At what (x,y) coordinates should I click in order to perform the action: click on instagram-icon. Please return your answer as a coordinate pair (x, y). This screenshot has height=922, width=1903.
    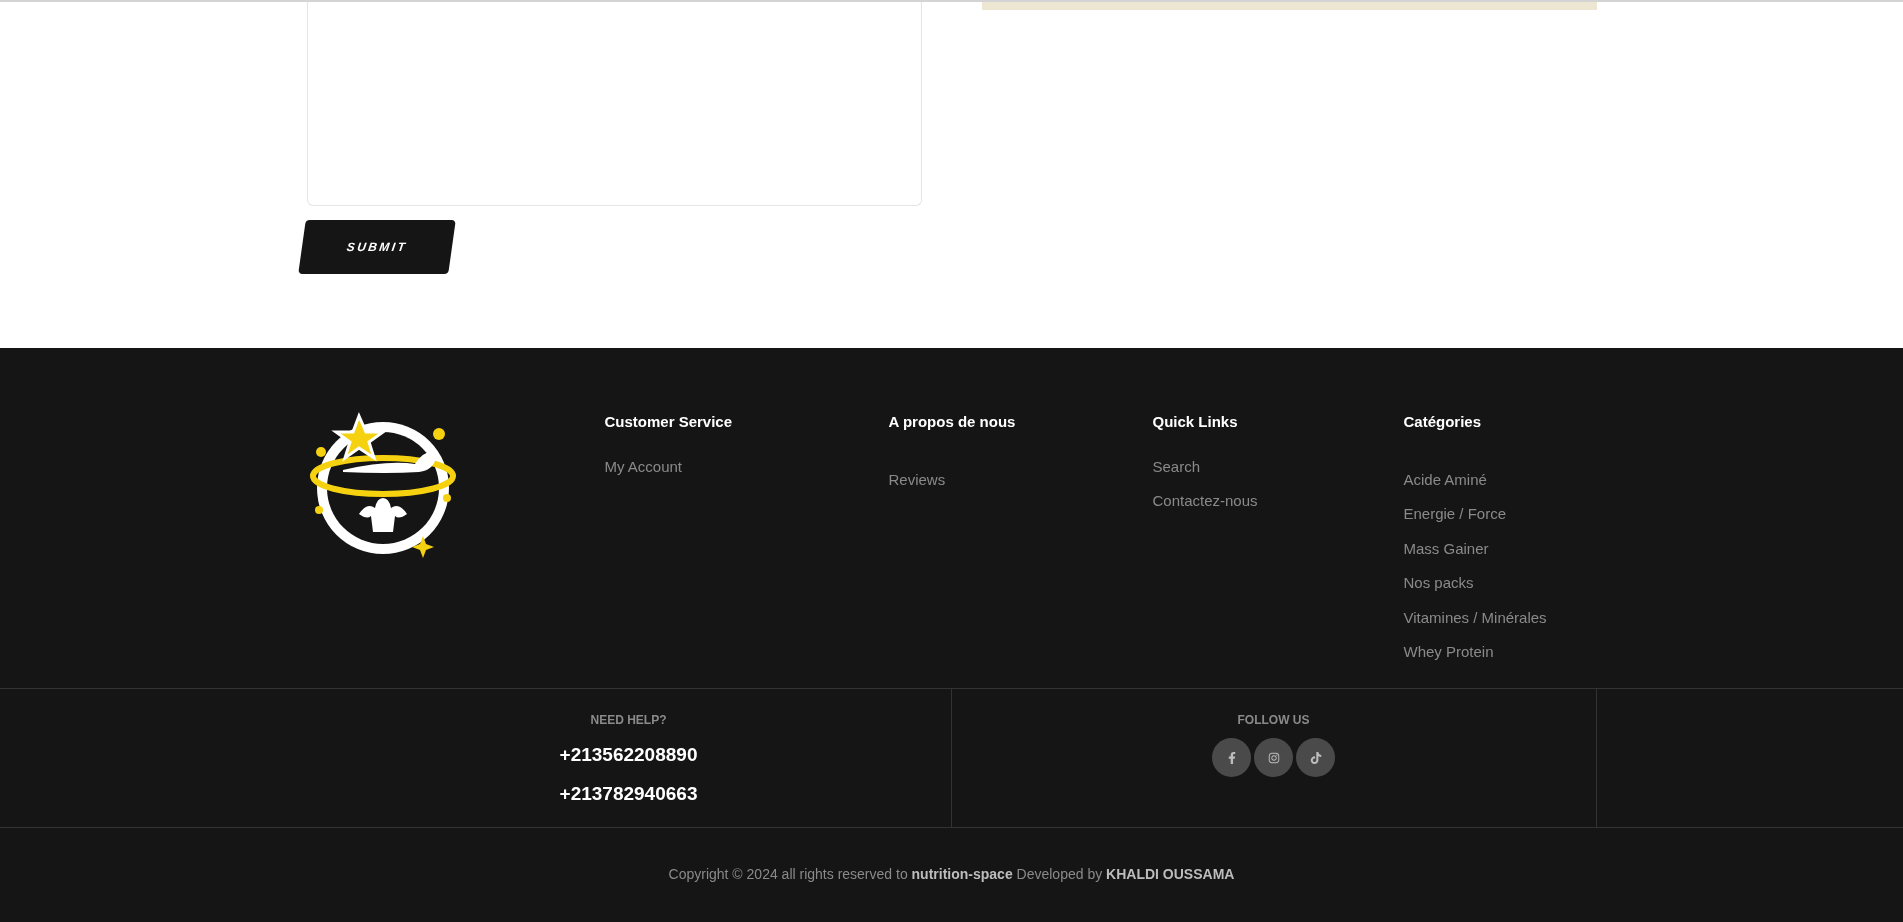
    Looking at the image, I should click on (1273, 757).